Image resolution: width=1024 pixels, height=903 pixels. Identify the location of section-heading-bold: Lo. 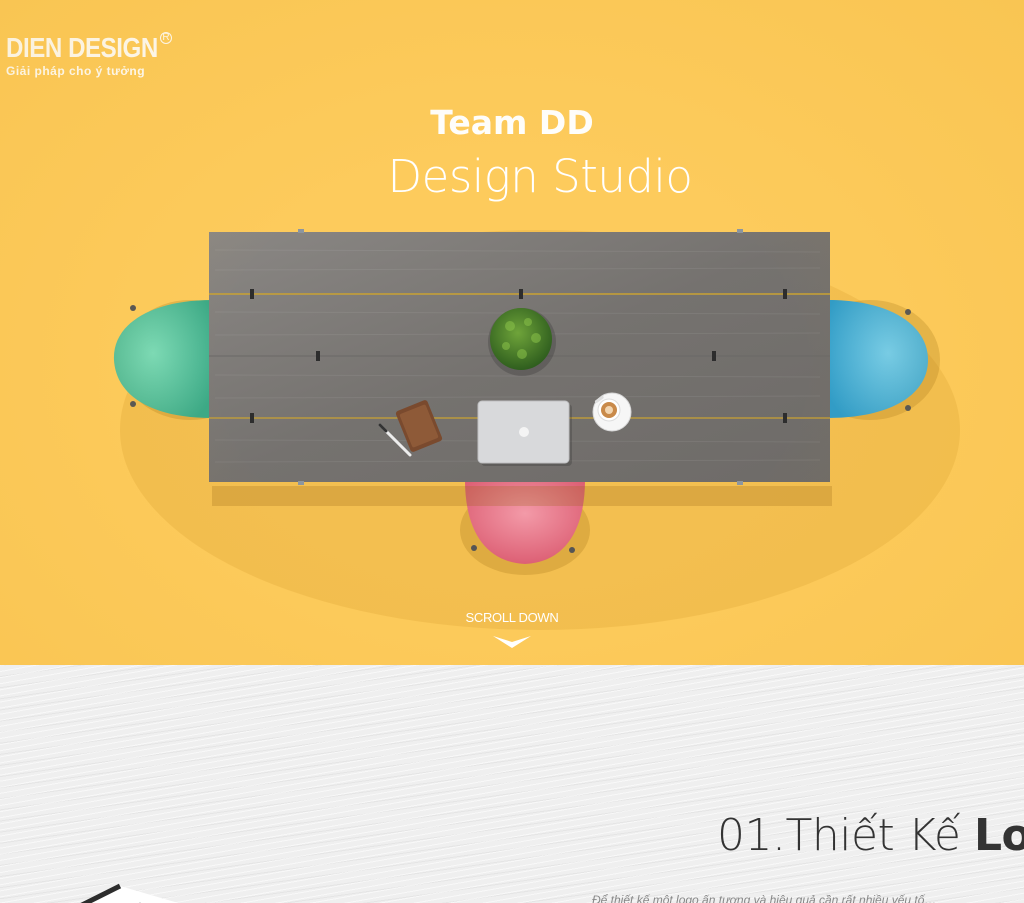
(999, 835).